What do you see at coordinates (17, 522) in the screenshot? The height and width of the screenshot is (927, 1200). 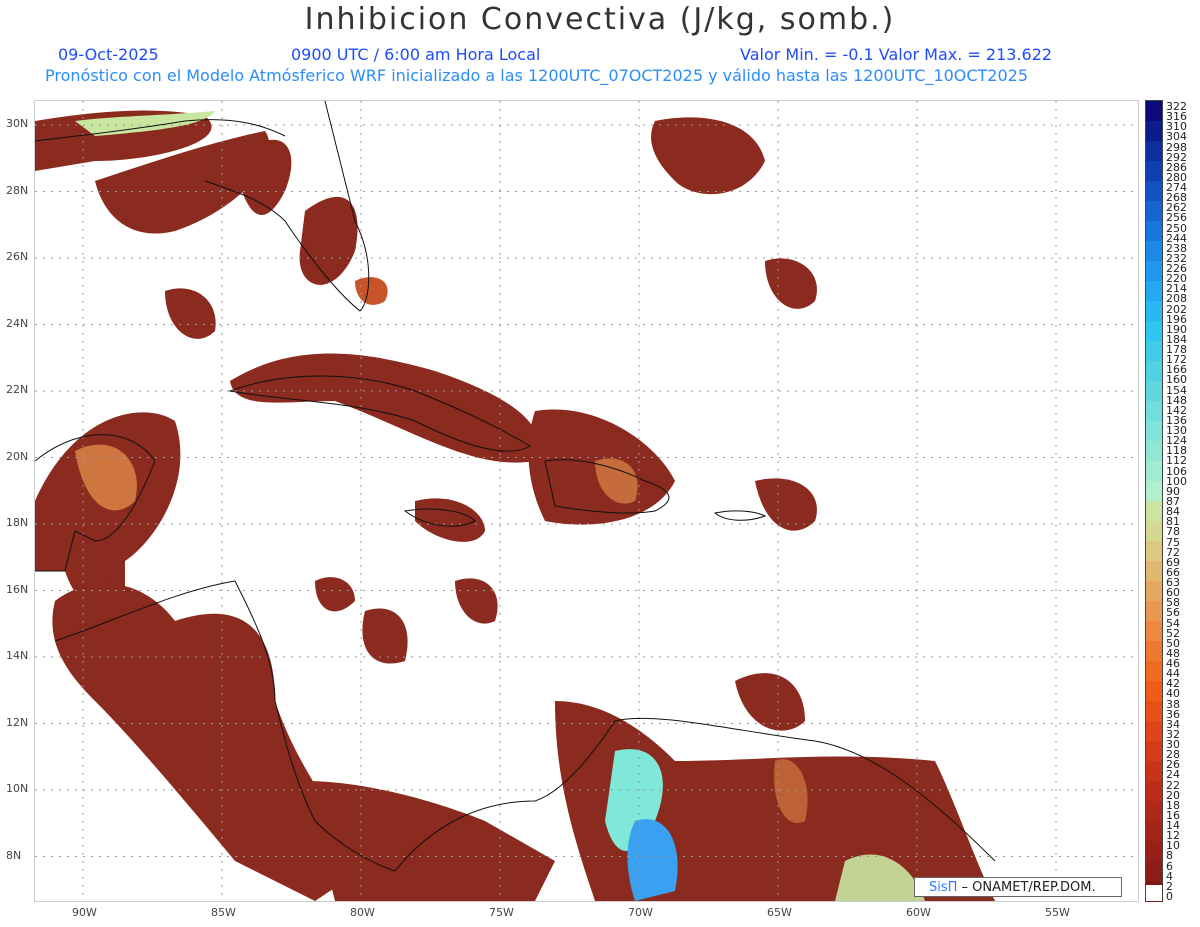 I see `lat-label: 18N` at bounding box center [17, 522].